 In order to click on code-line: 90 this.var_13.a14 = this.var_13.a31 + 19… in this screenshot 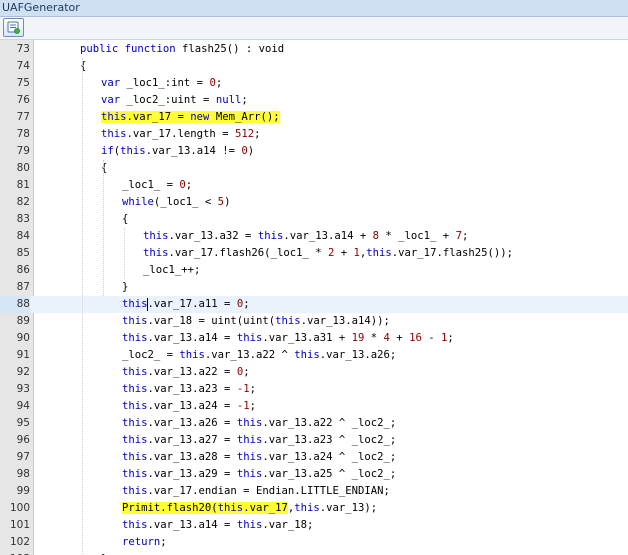, I will do `click(314, 338)`.